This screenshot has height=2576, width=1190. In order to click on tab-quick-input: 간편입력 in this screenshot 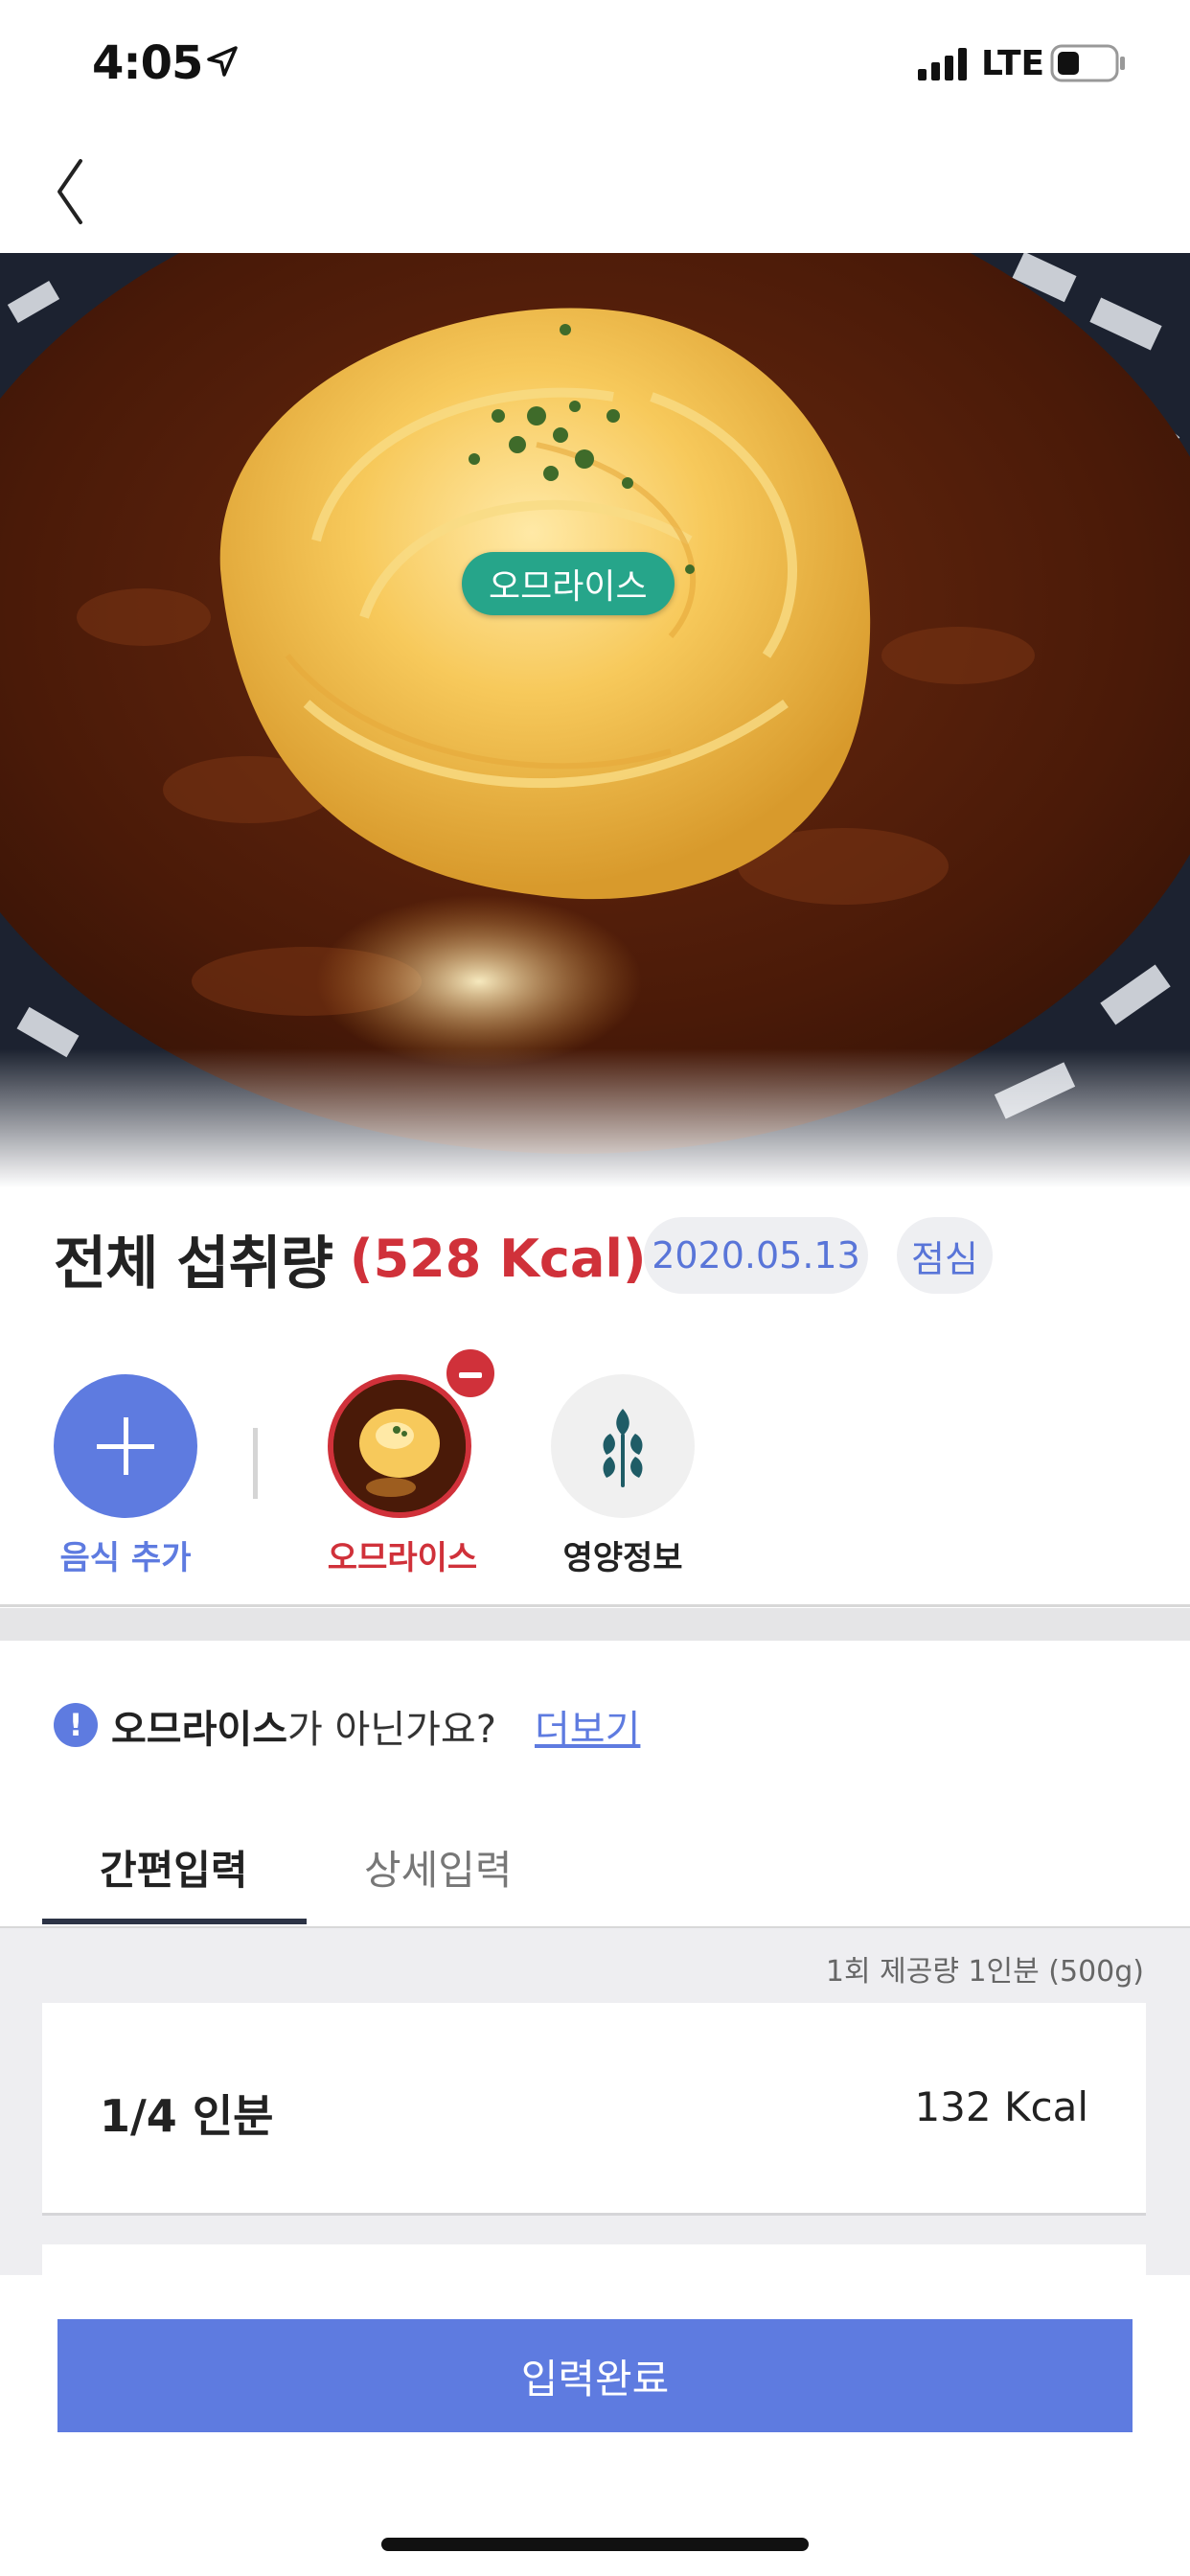, I will do `click(174, 1867)`.